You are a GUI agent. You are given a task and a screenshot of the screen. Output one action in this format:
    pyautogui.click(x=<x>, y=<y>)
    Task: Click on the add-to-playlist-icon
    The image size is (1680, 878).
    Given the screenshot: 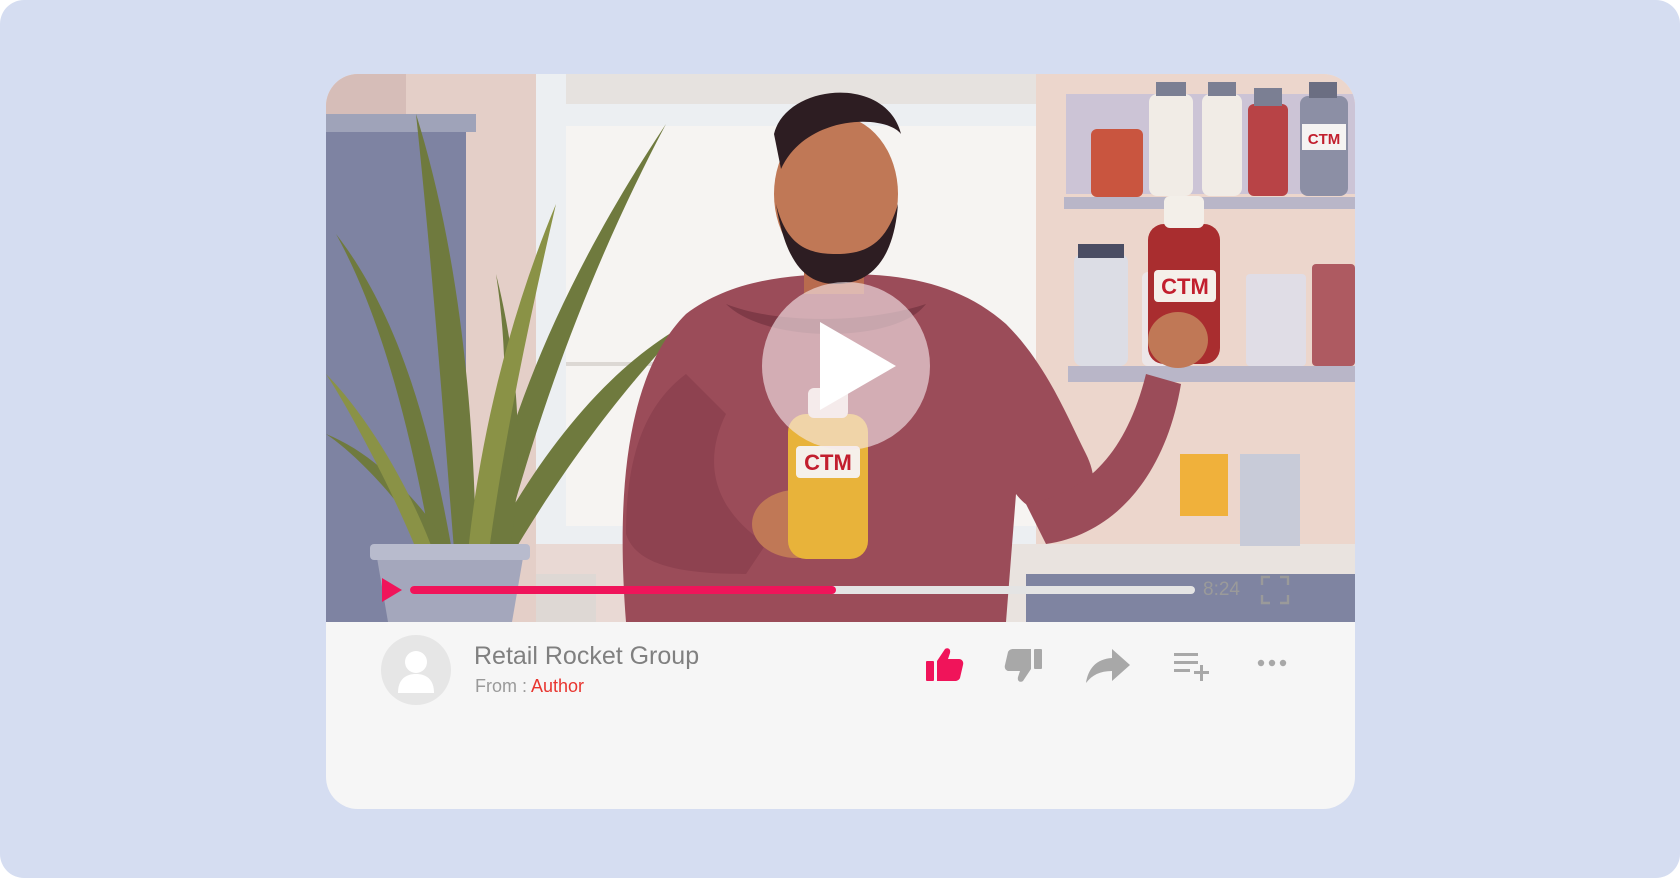 What is the action you would take?
    pyautogui.click(x=1191, y=667)
    